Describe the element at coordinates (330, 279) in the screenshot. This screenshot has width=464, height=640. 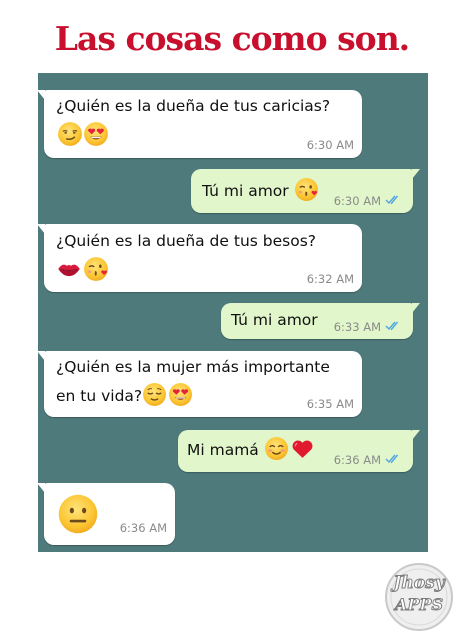
I see `message-time: 6:32 AM` at that location.